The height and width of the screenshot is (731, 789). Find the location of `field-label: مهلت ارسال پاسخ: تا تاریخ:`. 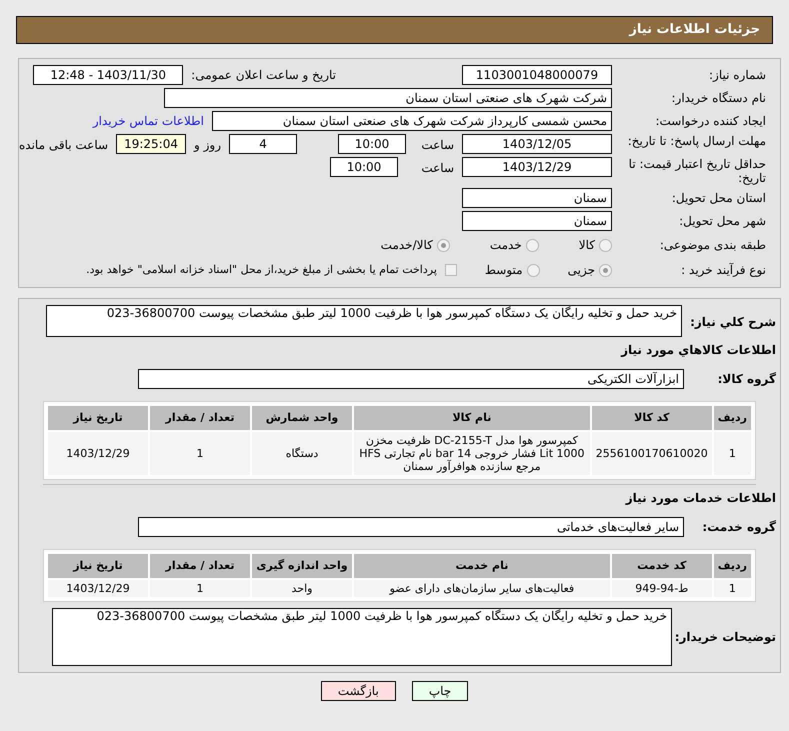

field-label: مهلت ارسال پاسخ: تا تاریخ: is located at coordinates (696, 141).